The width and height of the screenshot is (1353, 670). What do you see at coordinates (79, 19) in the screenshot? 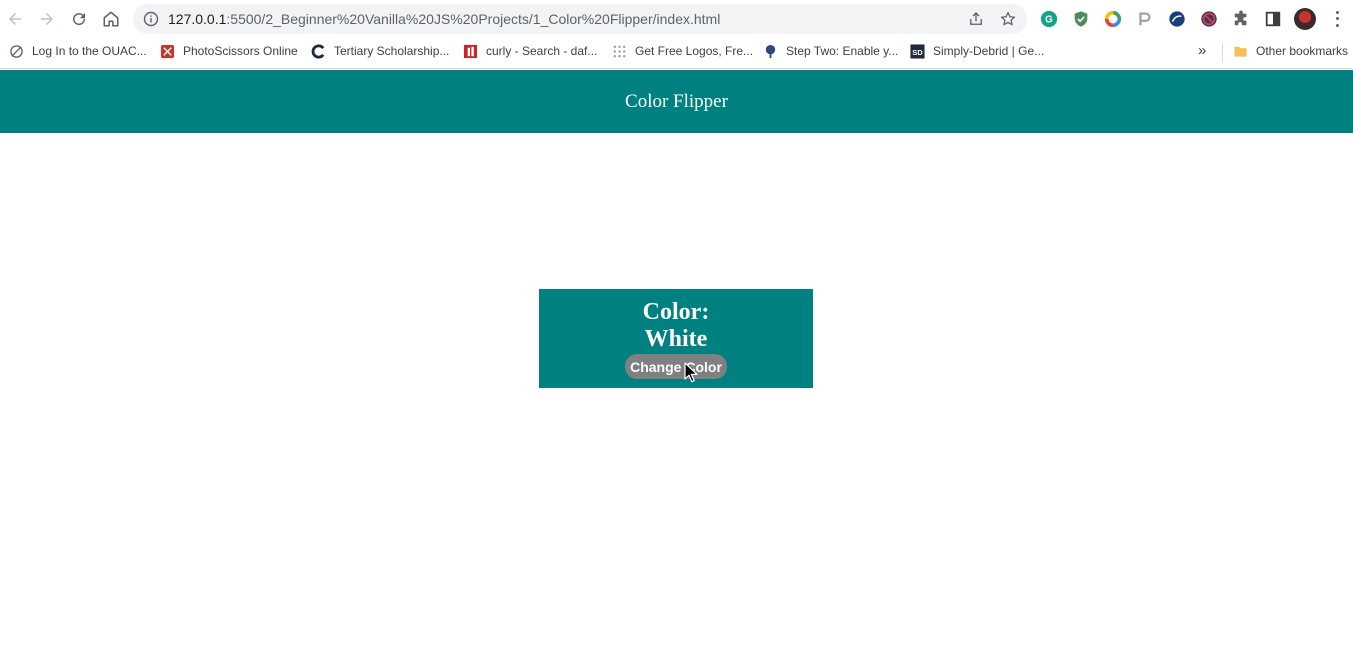
I see `reload-icon` at bounding box center [79, 19].